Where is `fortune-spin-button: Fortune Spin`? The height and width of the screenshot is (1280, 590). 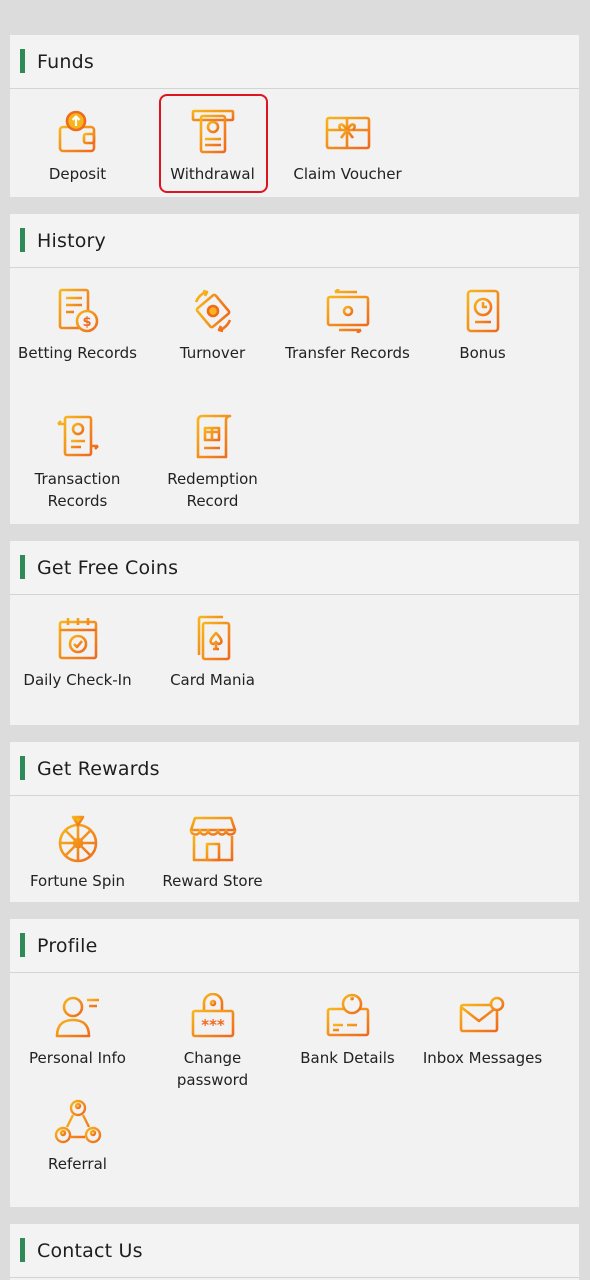 fortune-spin-button: Fortune Spin is located at coordinates (77, 853).